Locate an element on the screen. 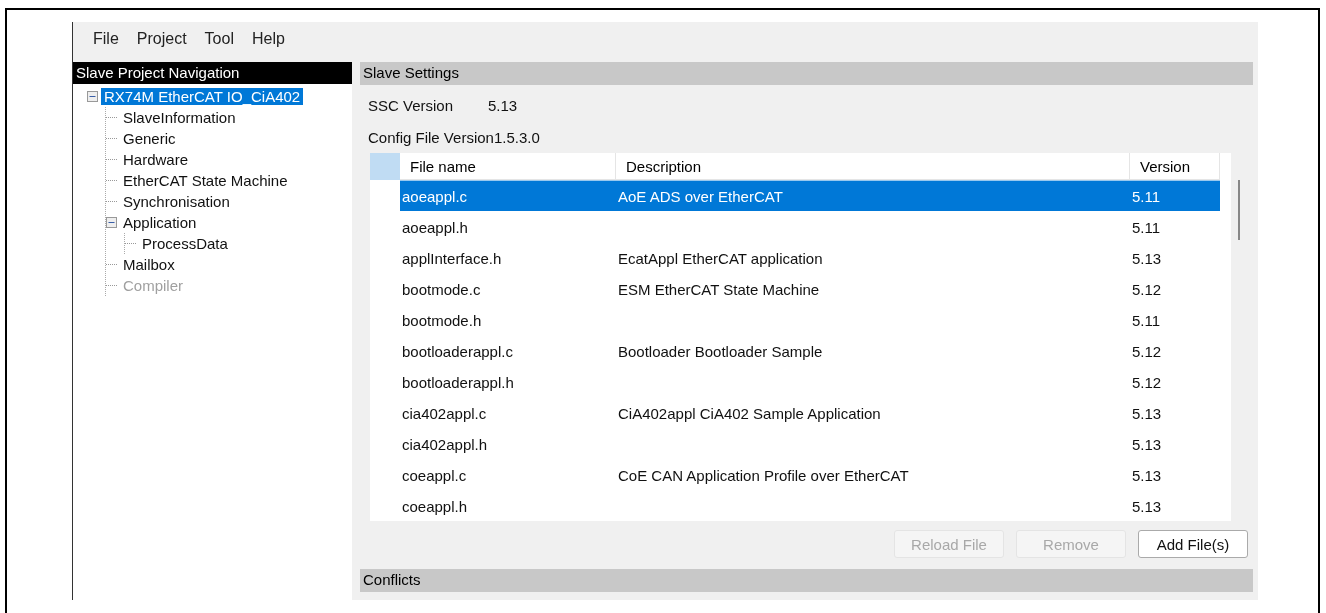  field-value: 1.5.3.0 is located at coordinates (516, 137).